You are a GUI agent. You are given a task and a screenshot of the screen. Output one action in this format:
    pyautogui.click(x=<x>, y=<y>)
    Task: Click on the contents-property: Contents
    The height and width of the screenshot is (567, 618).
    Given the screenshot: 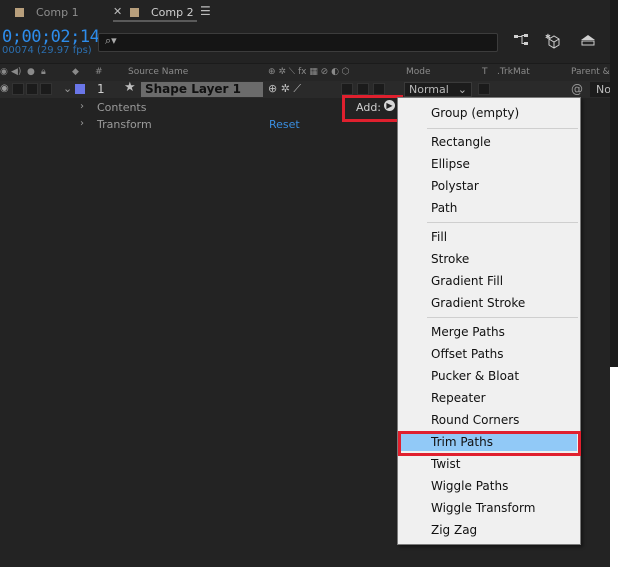 What is the action you would take?
    pyautogui.click(x=121, y=107)
    